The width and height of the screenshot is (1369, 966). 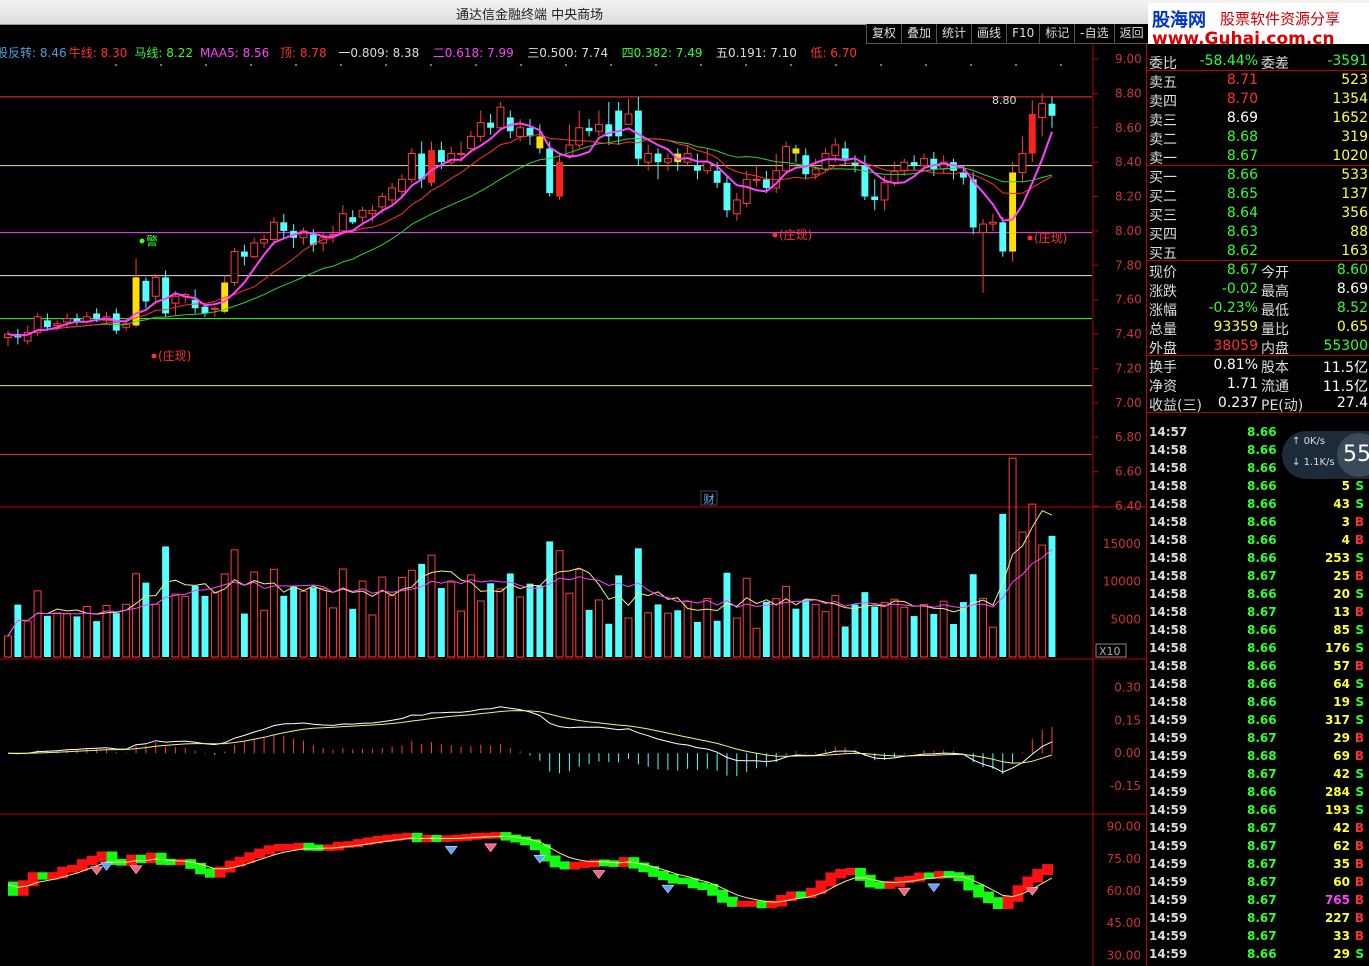 I want to click on volume-axis-label-1: 10000, so click(x=1122, y=582).